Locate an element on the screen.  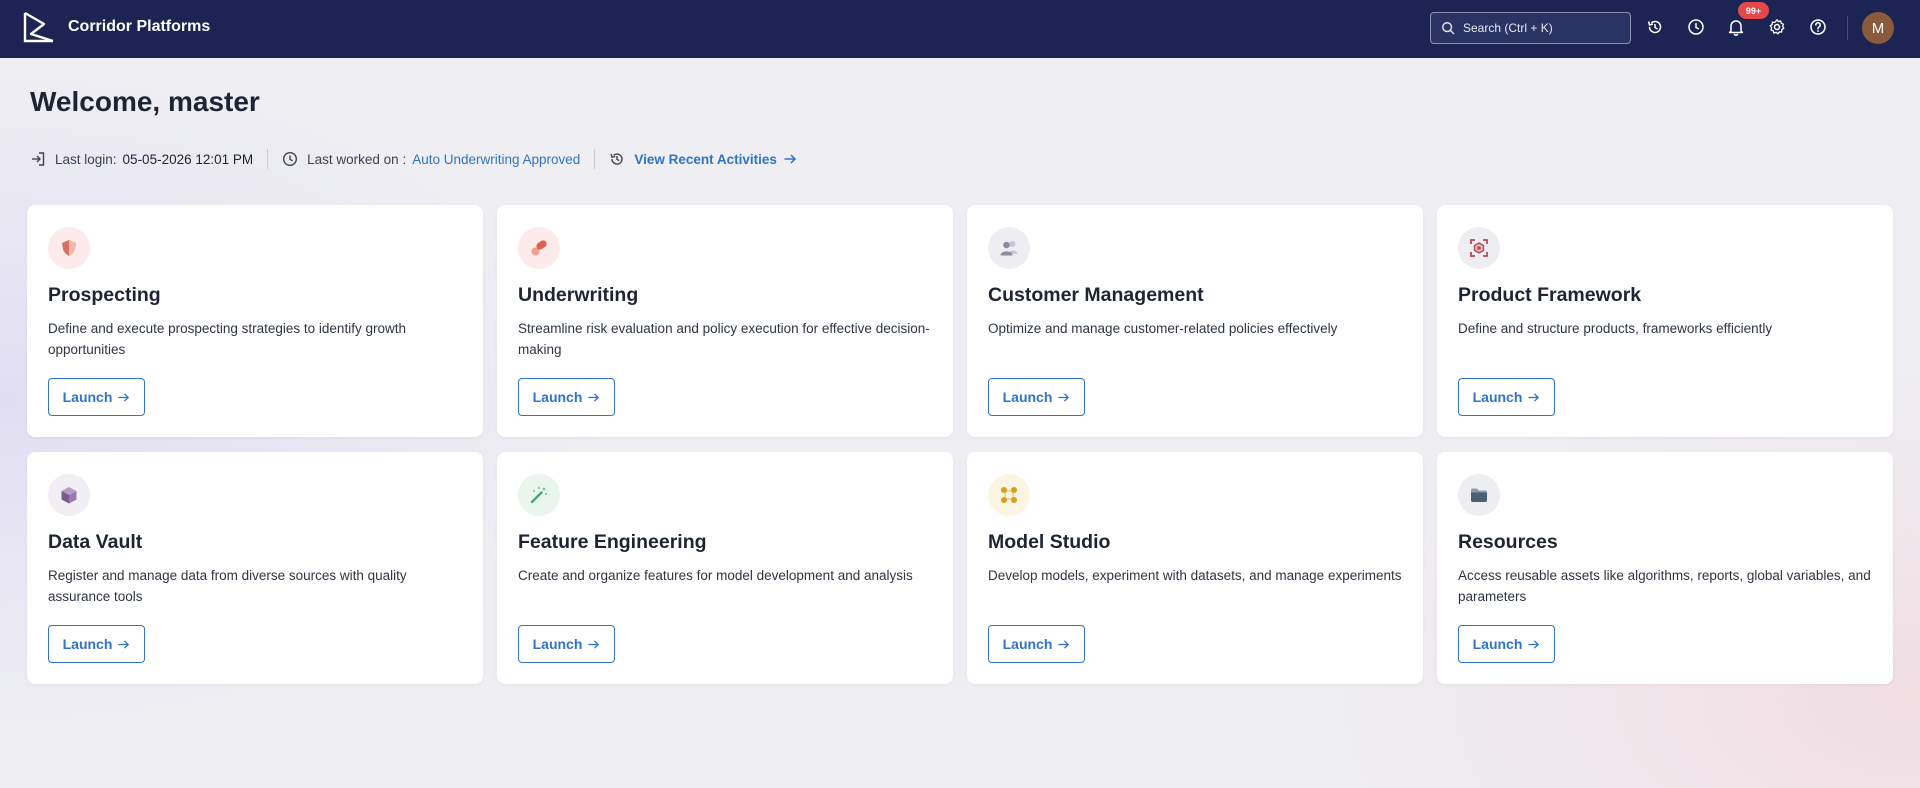
corridor-logo-icon is located at coordinates (38, 27).